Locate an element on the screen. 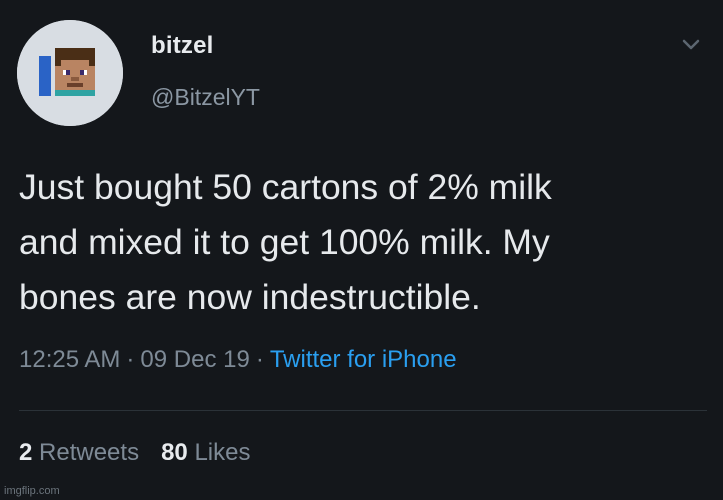 The image size is (723, 500). tweet-text-line: Just bought 50 cartons of 2% milk is located at coordinates (285, 187).